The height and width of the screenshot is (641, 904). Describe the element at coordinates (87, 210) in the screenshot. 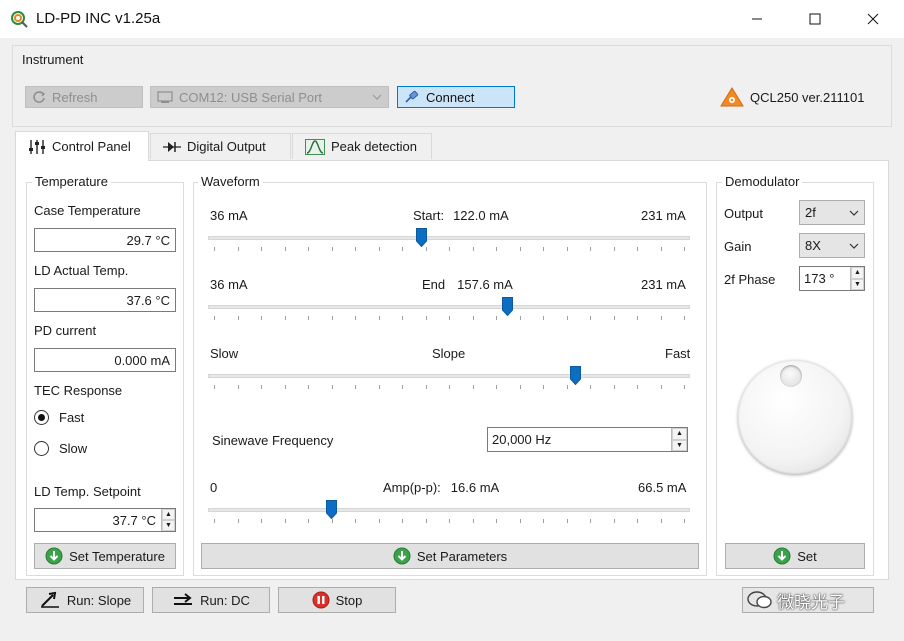

I see `case-temperature-label: Case Temperature` at that location.